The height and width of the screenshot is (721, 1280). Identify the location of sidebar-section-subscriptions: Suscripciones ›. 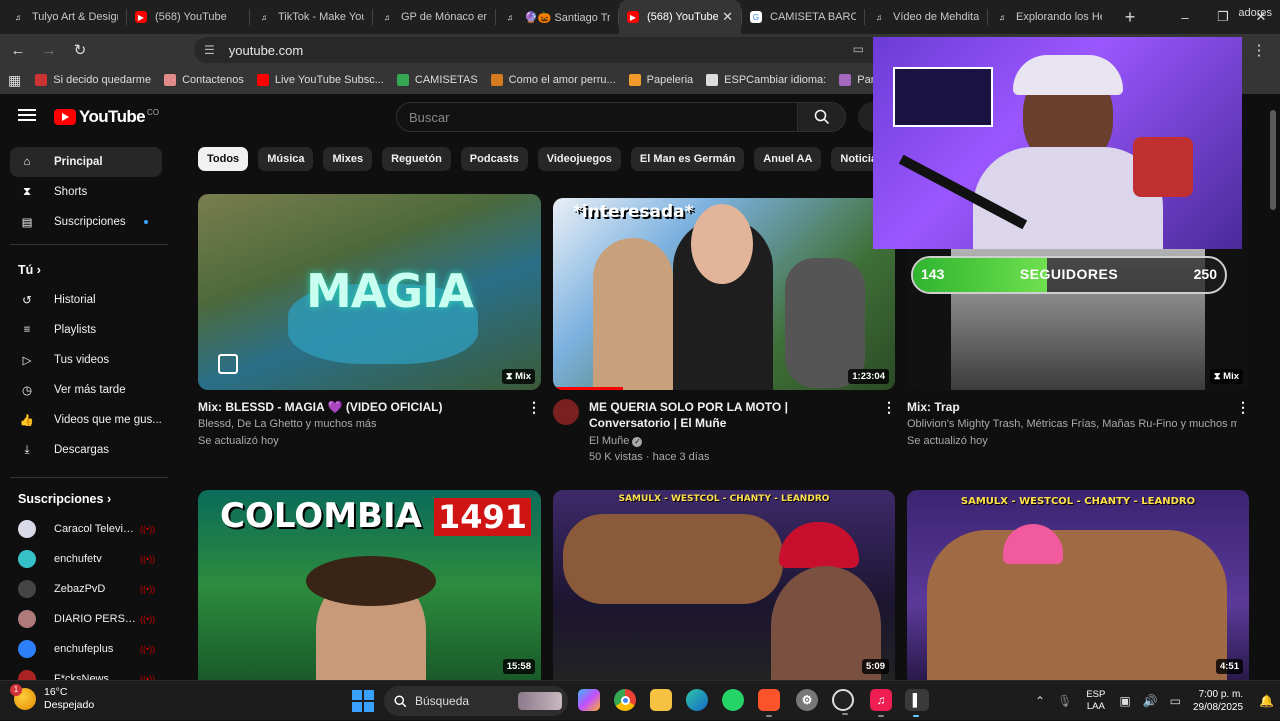
(64, 499).